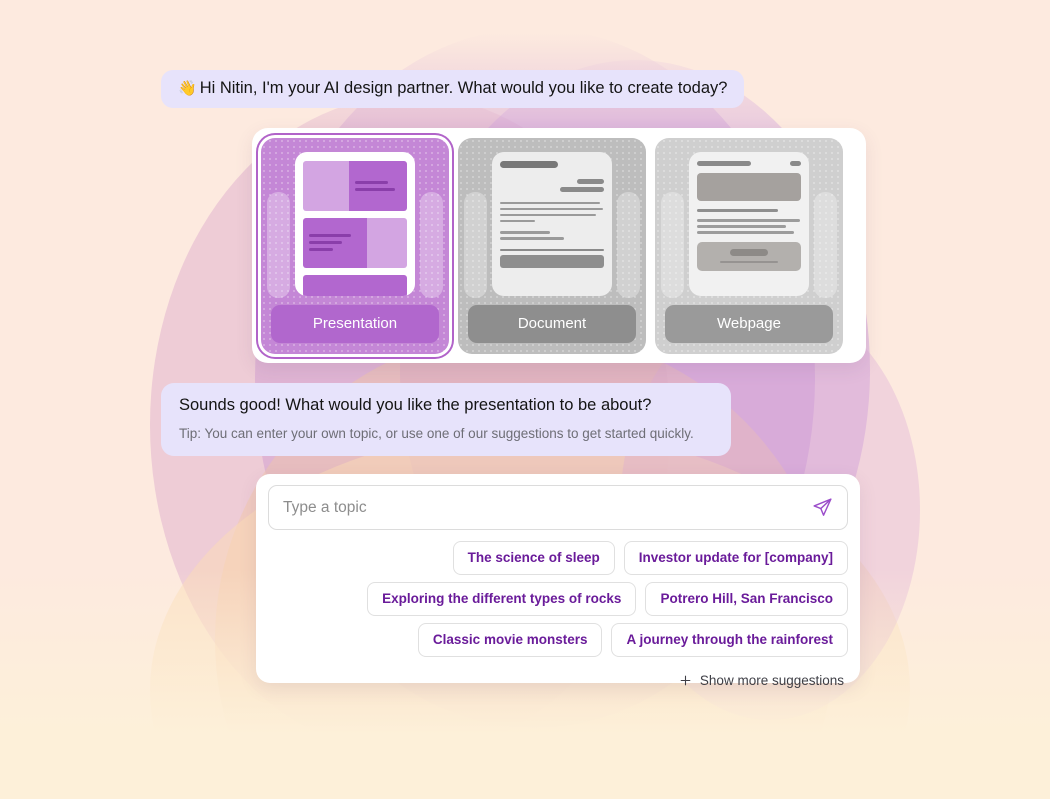 Image resolution: width=1050 pixels, height=799 pixels. Describe the element at coordinates (187, 88) in the screenshot. I see `waving-hand-icon: 👋` at that location.